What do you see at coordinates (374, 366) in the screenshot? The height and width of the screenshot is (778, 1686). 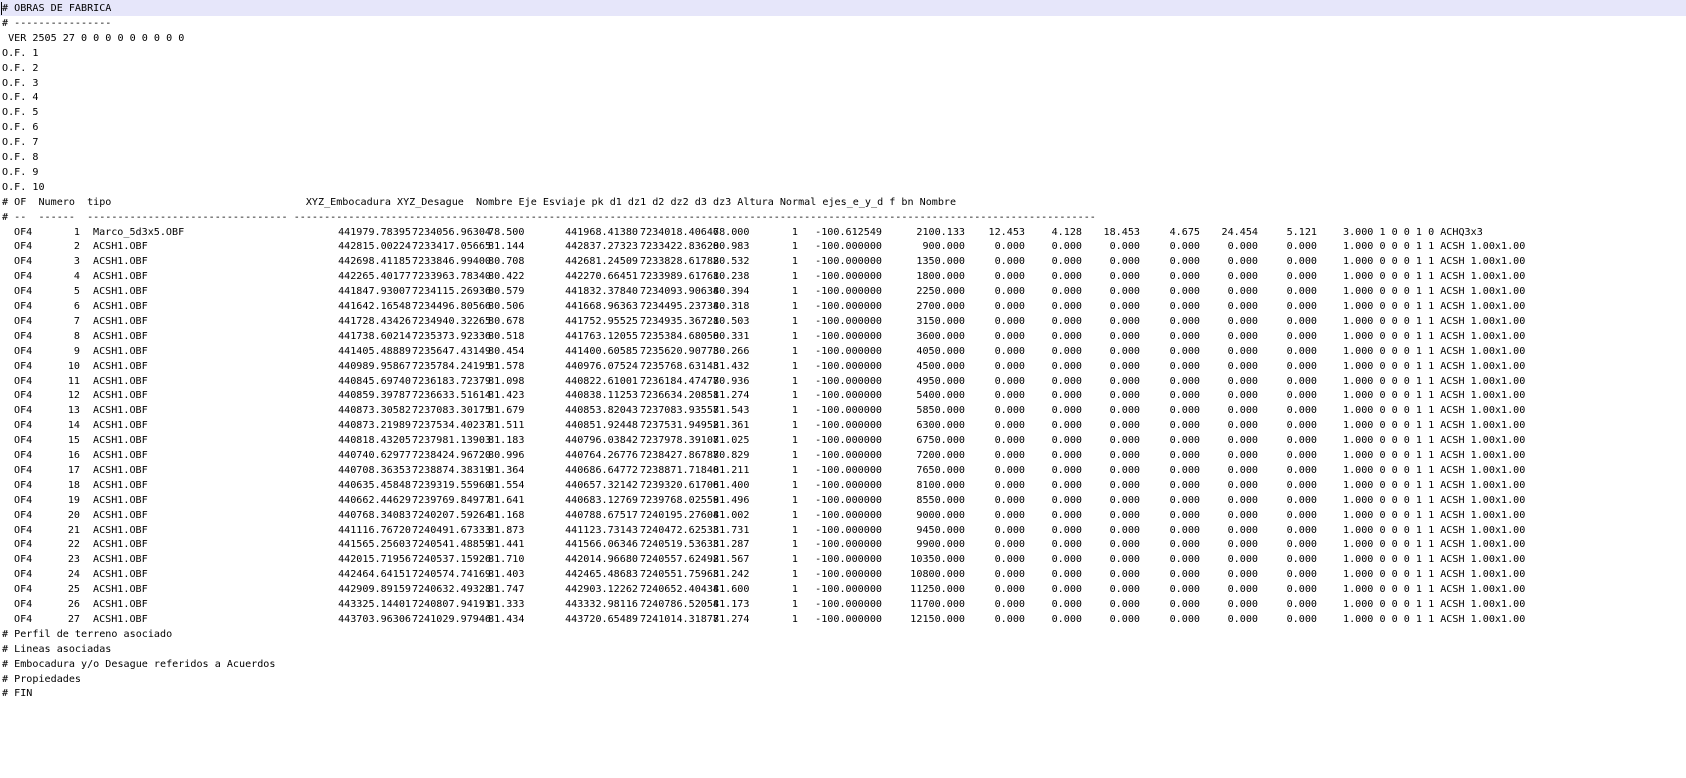 I see `emb-x-cell: 440989.95867` at bounding box center [374, 366].